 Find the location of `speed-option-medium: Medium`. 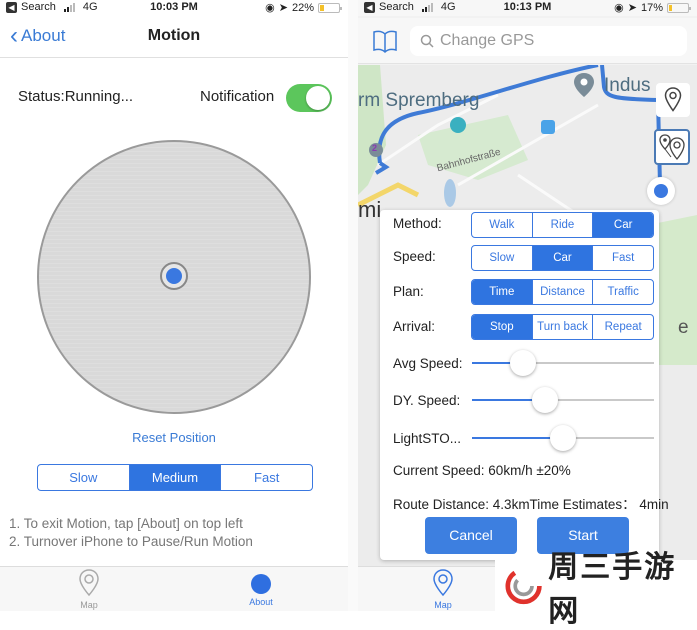

speed-option-medium: Medium is located at coordinates (174, 477).